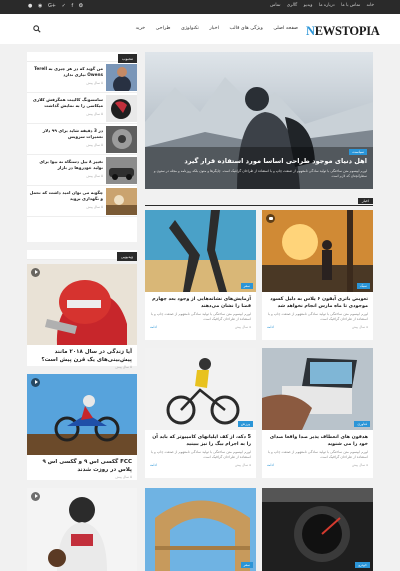 The height and width of the screenshot is (571, 400). Describe the element at coordinates (362, 424) in the screenshot. I see `category-badge: فناوری` at that location.